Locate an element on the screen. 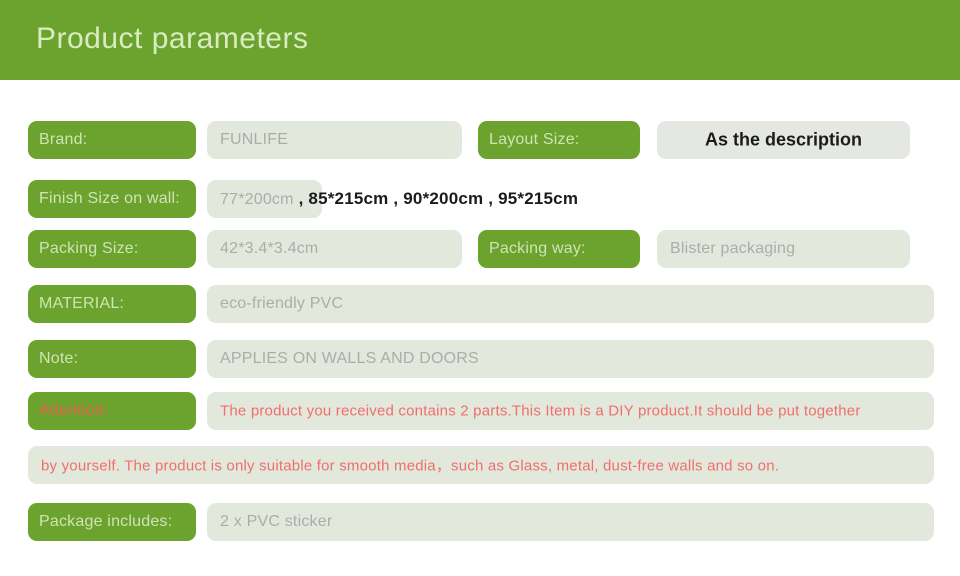 The width and height of the screenshot is (960, 576). label-finish-size: Finish Size on wall: is located at coordinates (112, 199).